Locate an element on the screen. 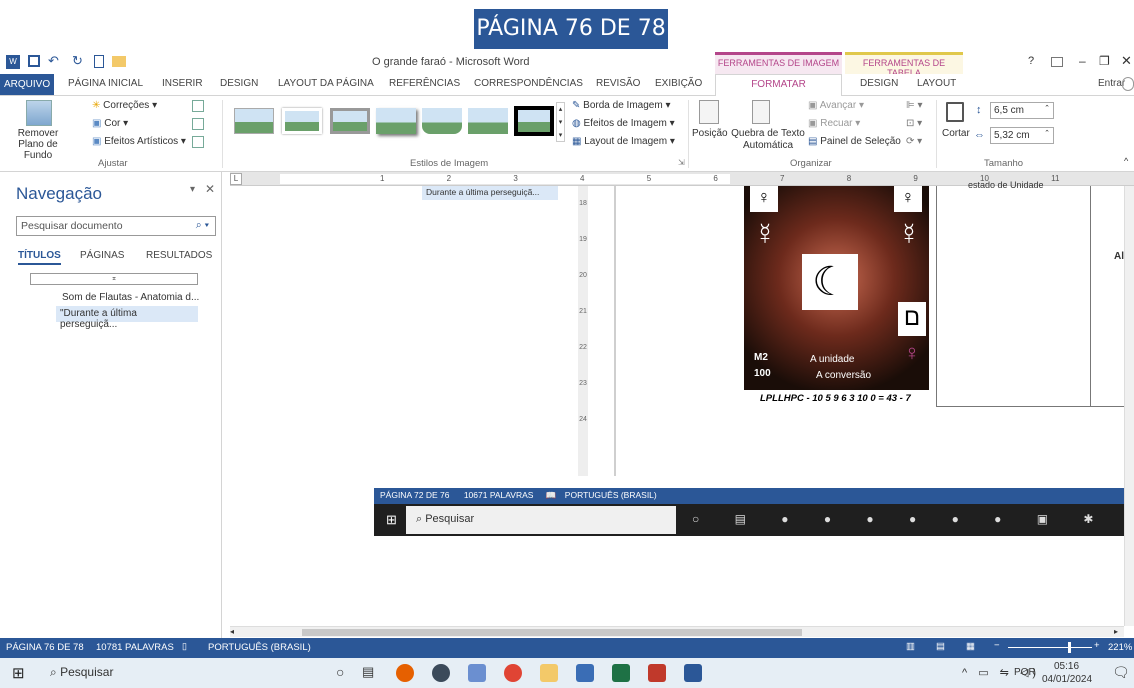 This screenshot has height=688, width=1134. taskbar-search: ⌕ Pesquisar is located at coordinates (180, 673).